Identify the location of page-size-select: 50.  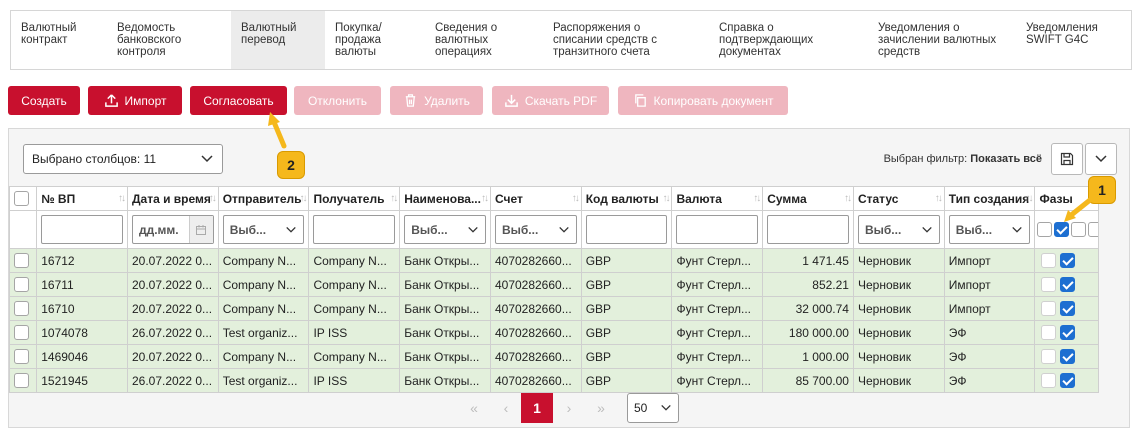
(653, 408).